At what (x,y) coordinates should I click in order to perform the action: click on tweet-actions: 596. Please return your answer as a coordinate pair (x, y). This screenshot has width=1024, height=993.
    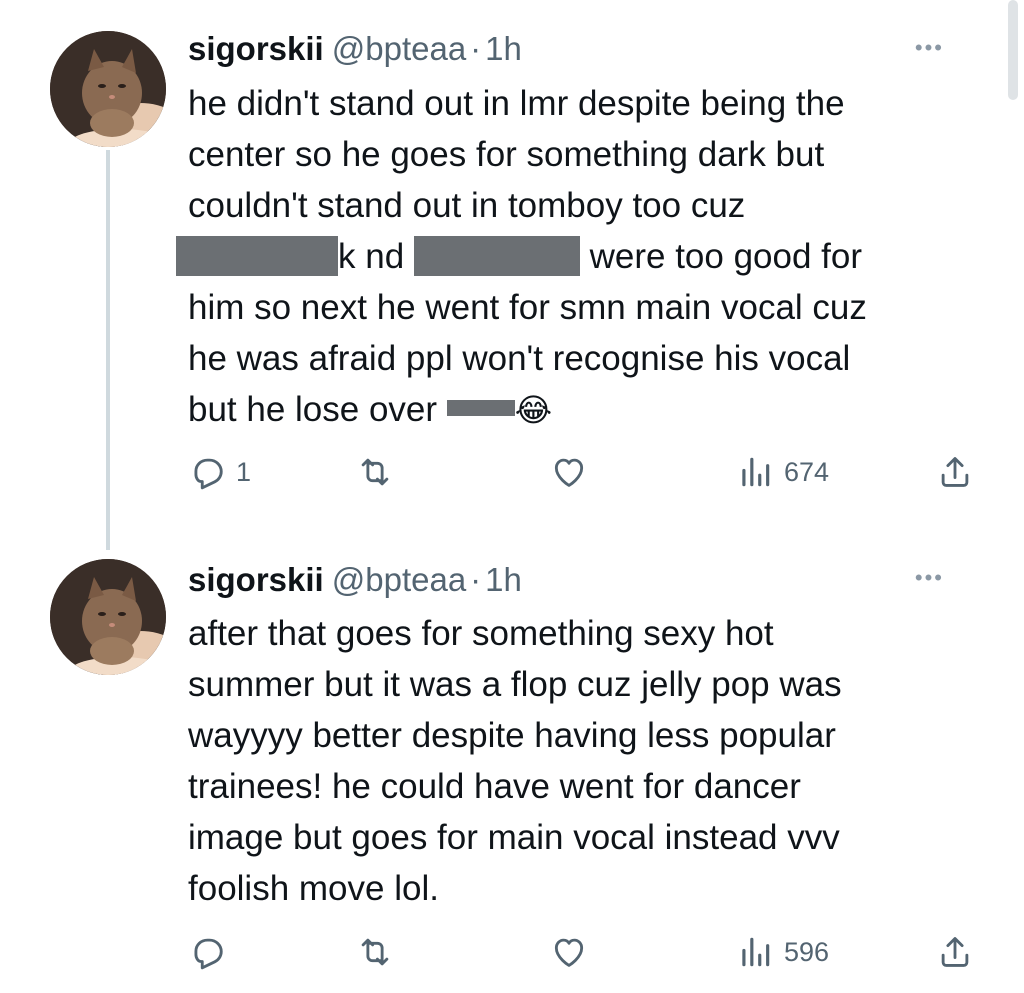
    Looking at the image, I should click on (583, 952).